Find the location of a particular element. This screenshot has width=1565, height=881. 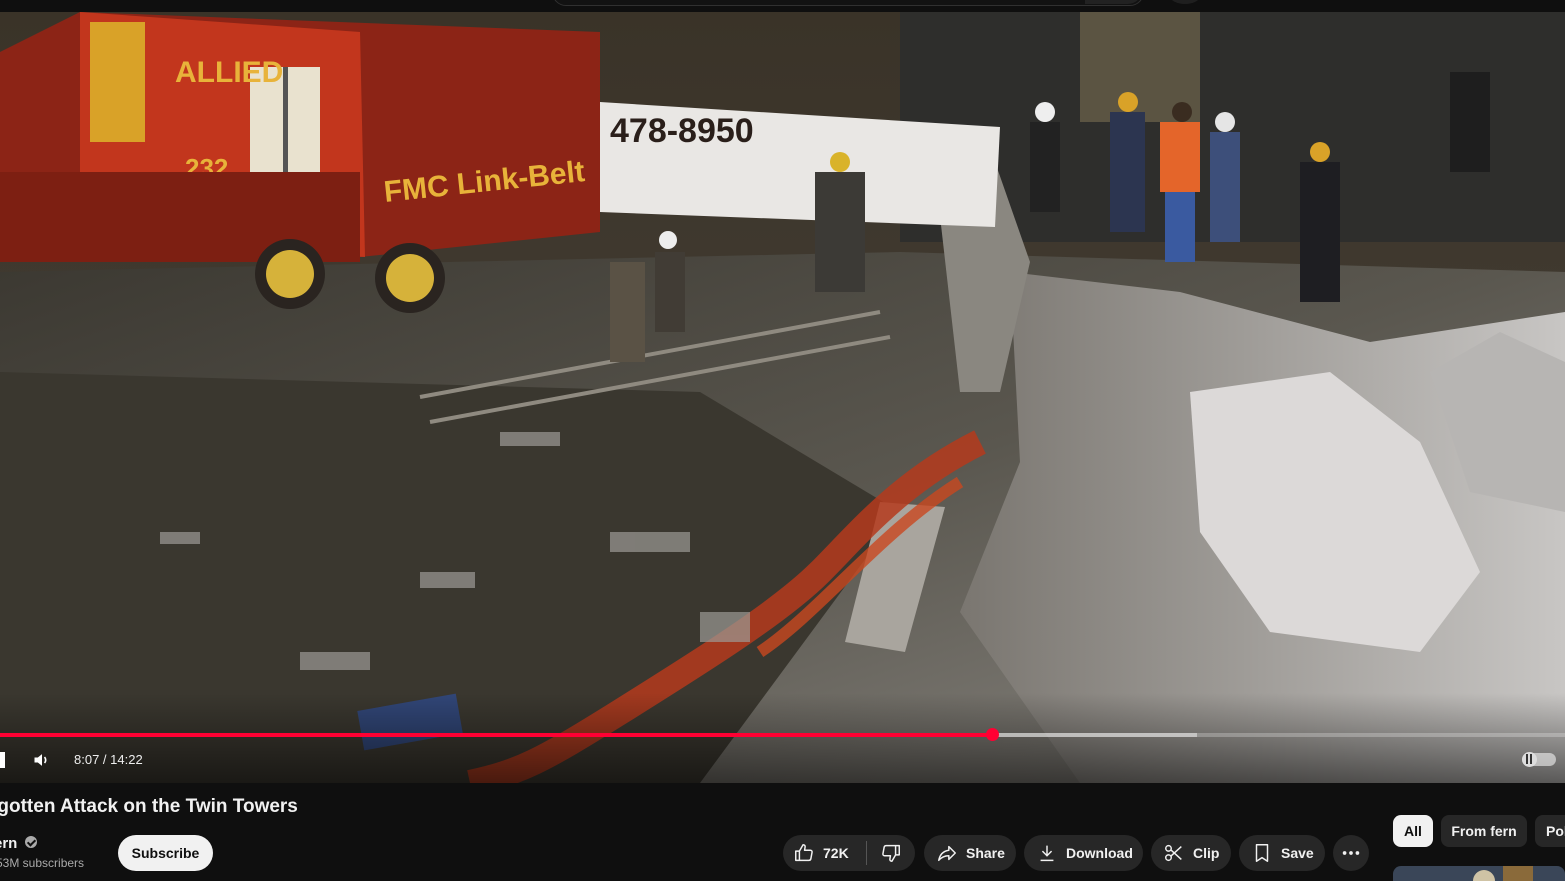

like-dislike-group: 72K is located at coordinates (849, 853).